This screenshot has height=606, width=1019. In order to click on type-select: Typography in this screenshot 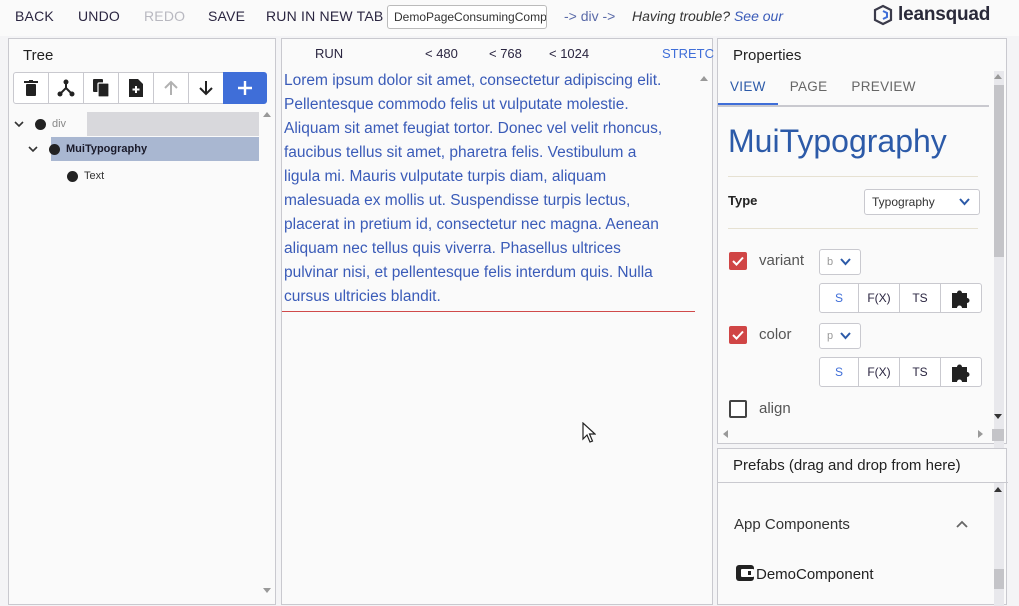, I will do `click(922, 202)`.